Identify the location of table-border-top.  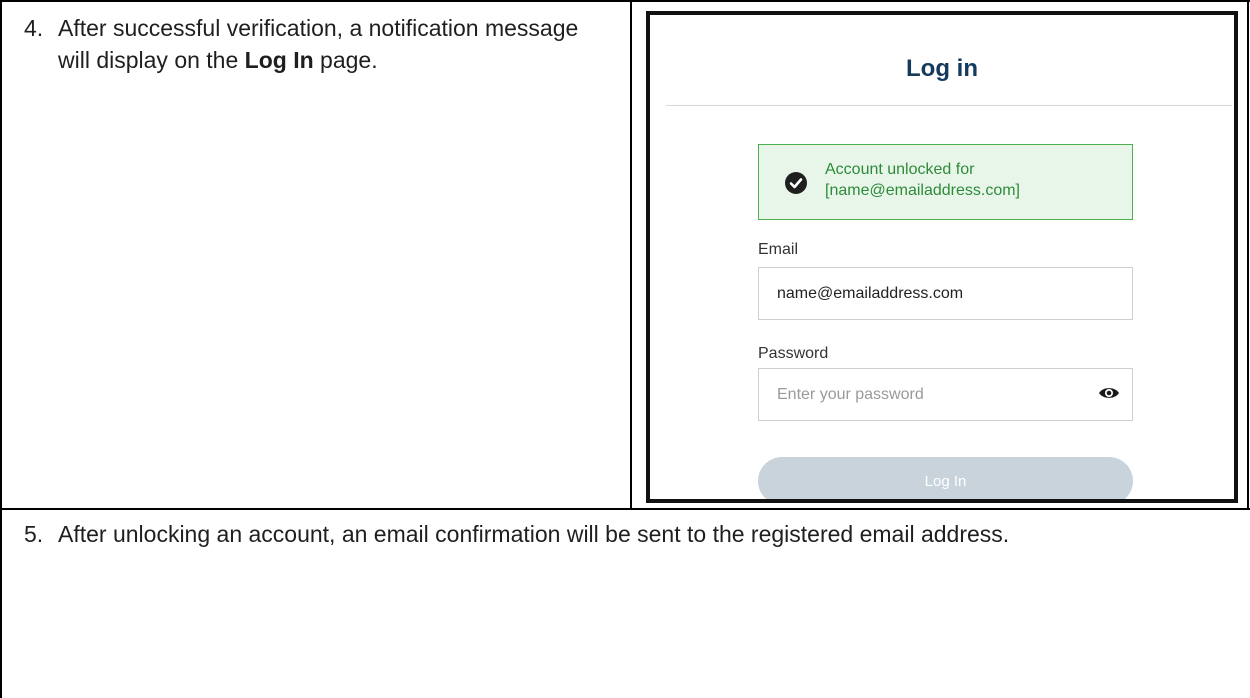
(625, 1).